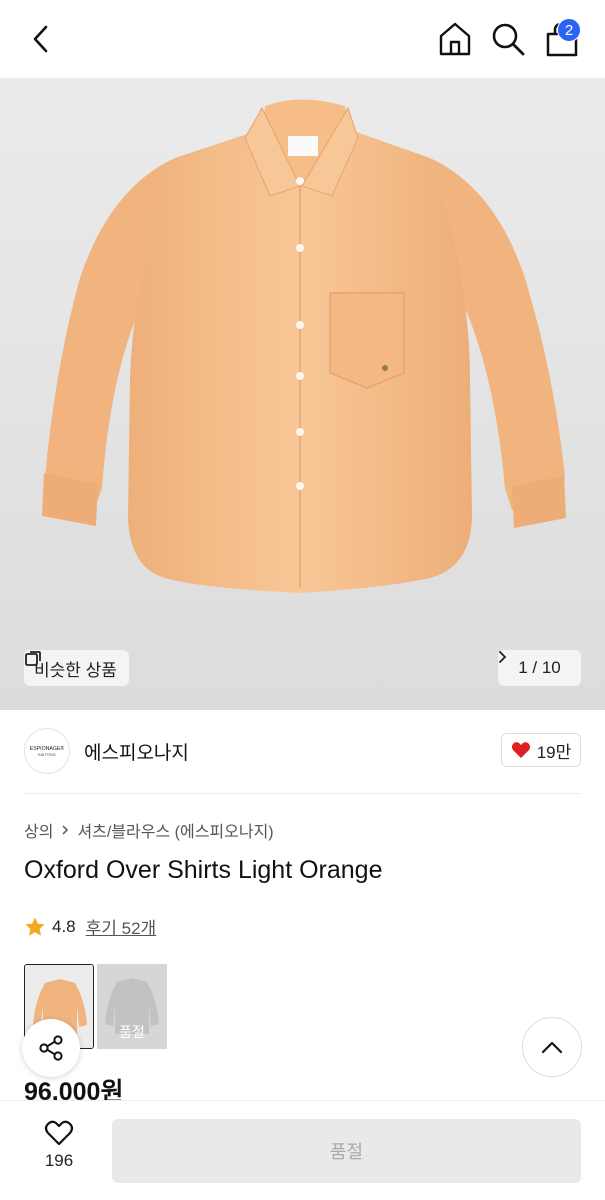 The height and width of the screenshot is (1200, 605). I want to click on heart-icon, so click(520, 750).